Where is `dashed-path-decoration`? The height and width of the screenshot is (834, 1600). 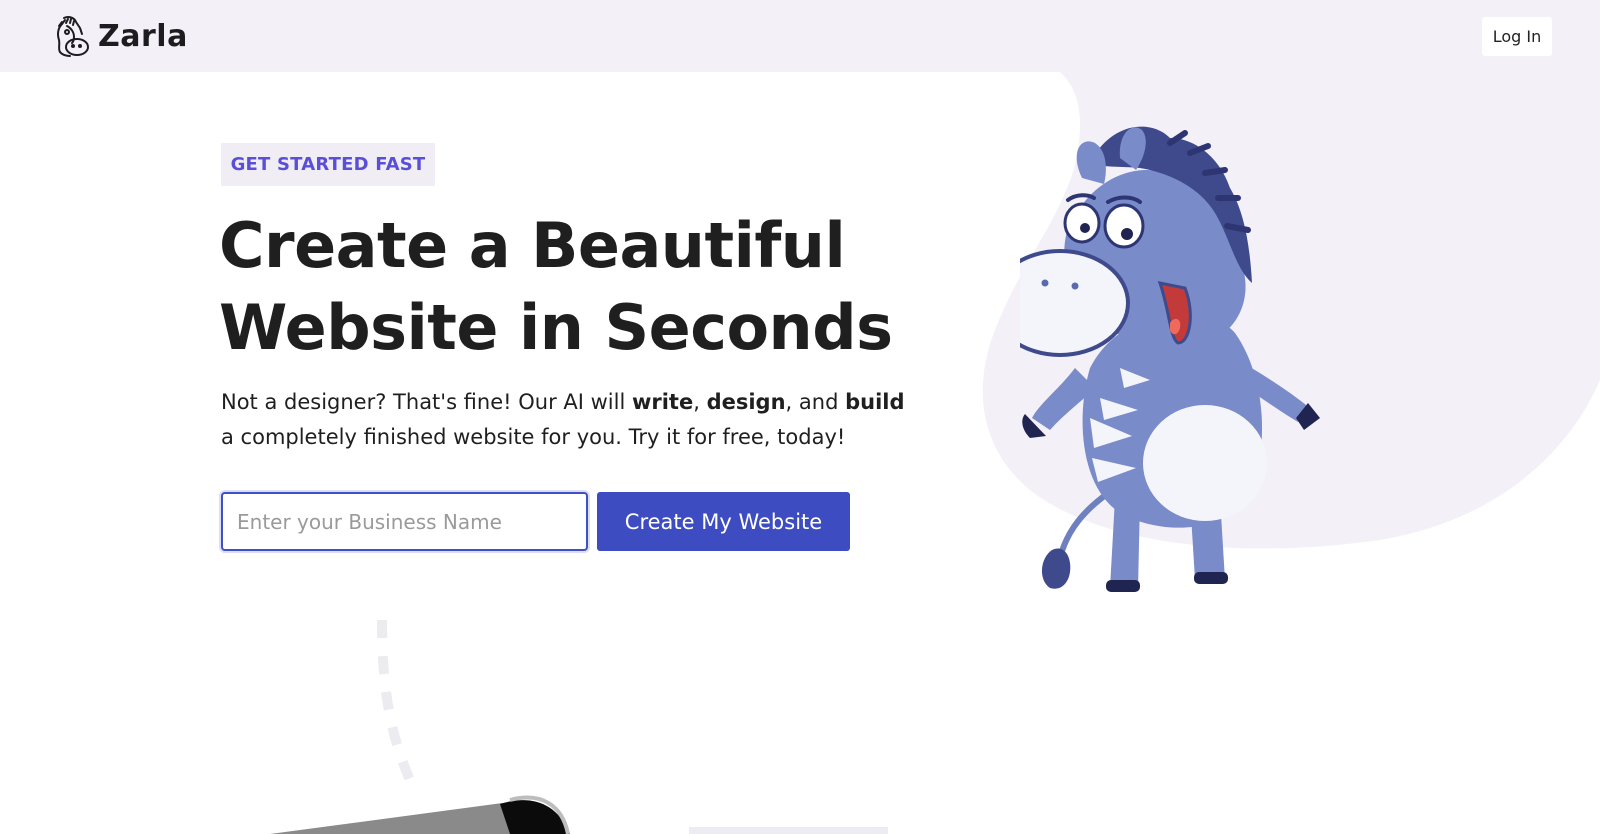 dashed-path-decoration is located at coordinates (396, 700).